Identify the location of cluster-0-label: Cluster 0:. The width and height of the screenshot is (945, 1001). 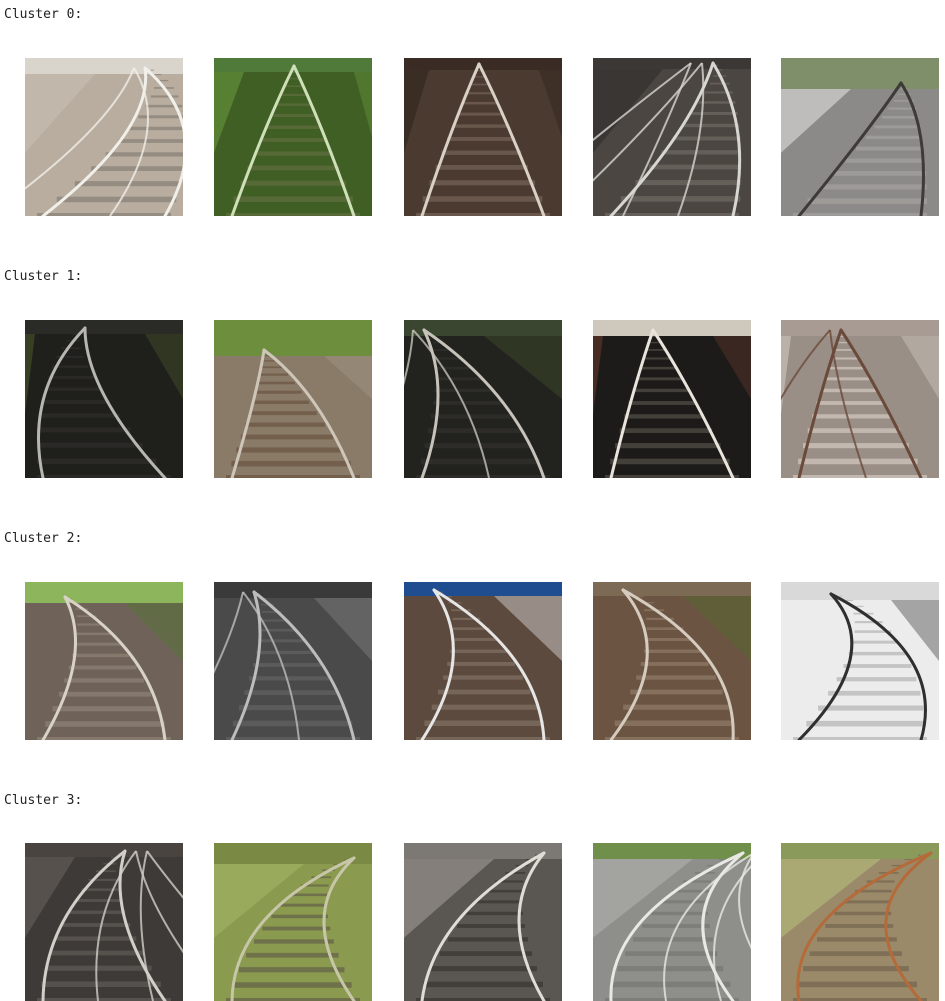
(43, 14).